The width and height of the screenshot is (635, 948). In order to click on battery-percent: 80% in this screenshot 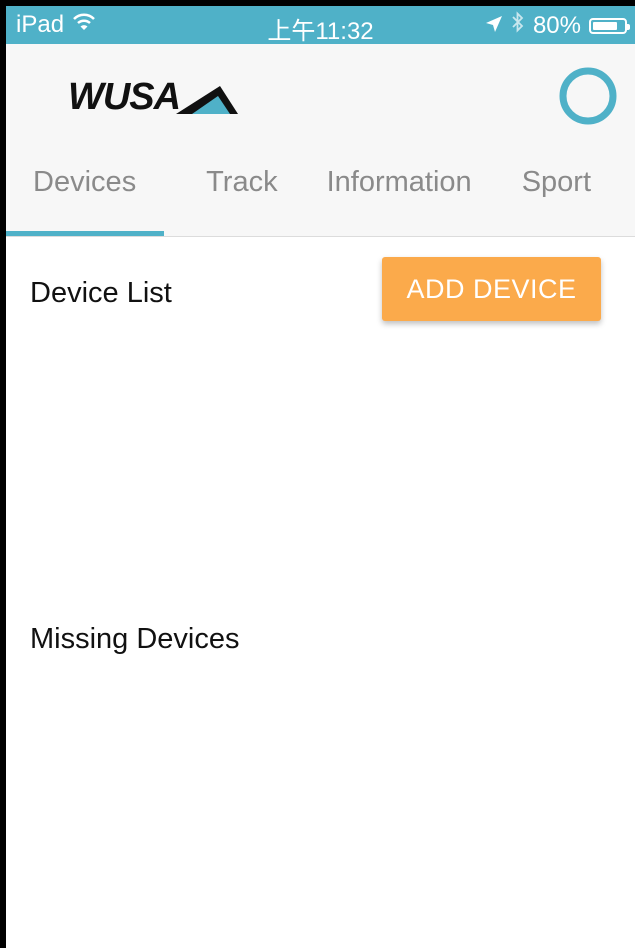, I will do `click(556, 25)`.